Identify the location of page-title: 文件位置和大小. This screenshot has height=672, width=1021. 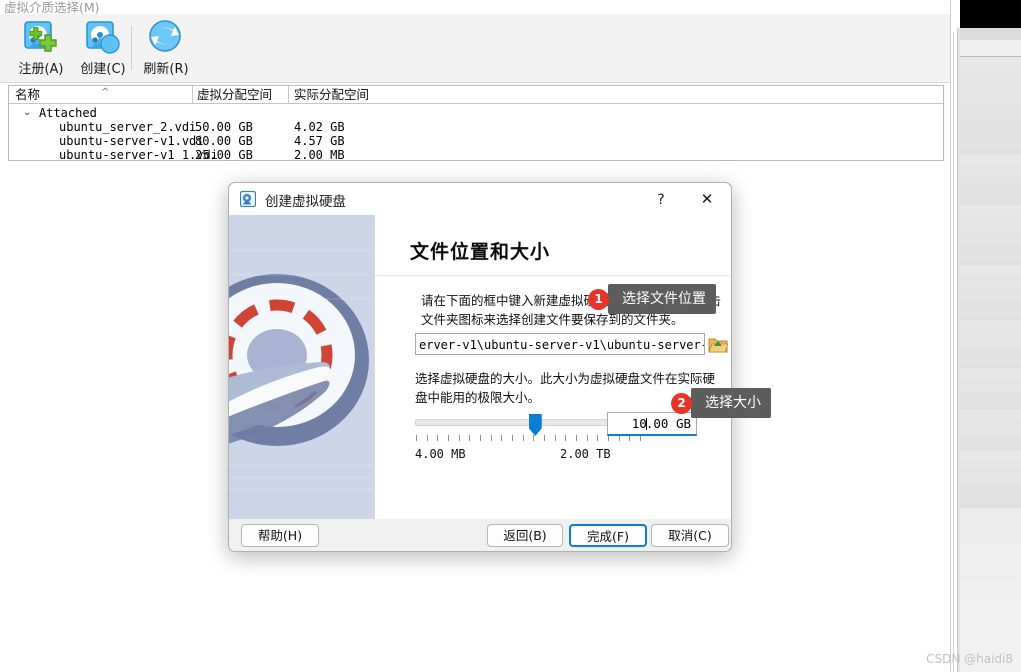
(480, 252).